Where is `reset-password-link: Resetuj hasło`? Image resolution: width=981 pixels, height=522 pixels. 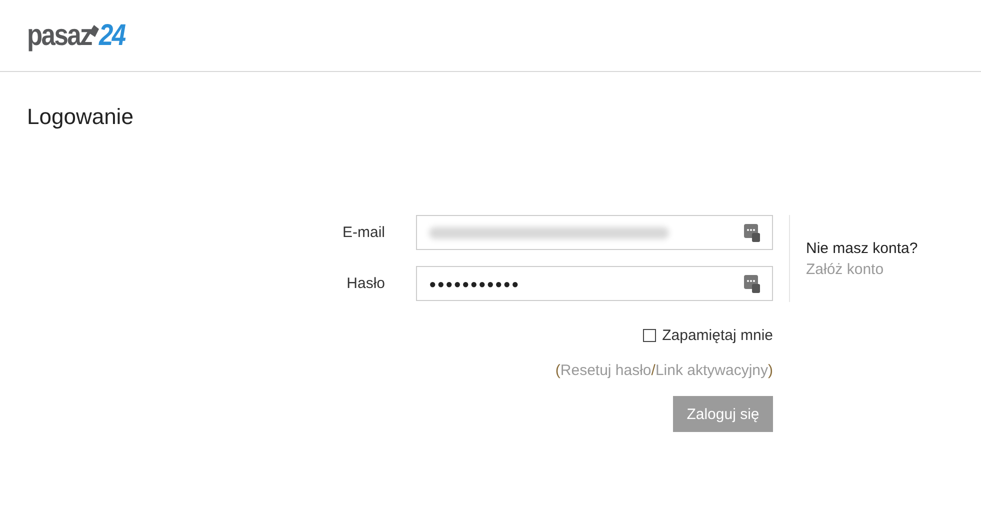
reset-password-link: Resetuj hasło is located at coordinates (606, 370).